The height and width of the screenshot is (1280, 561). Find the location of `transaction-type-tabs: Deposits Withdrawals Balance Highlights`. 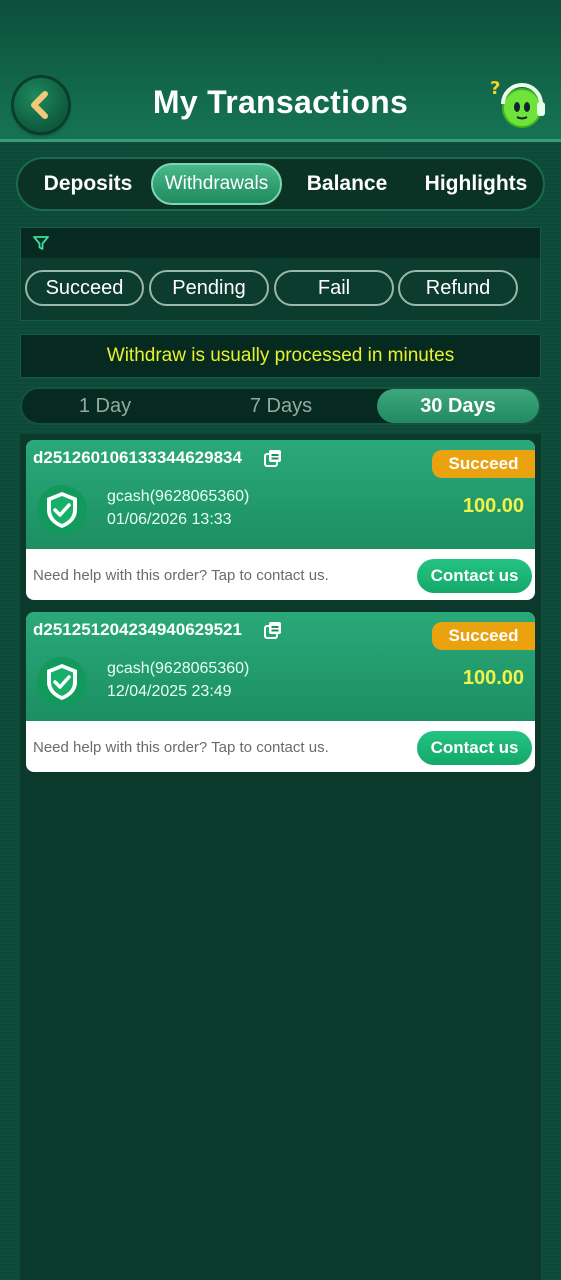

transaction-type-tabs: Deposits Withdrawals Balance Highlights is located at coordinates (280, 184).